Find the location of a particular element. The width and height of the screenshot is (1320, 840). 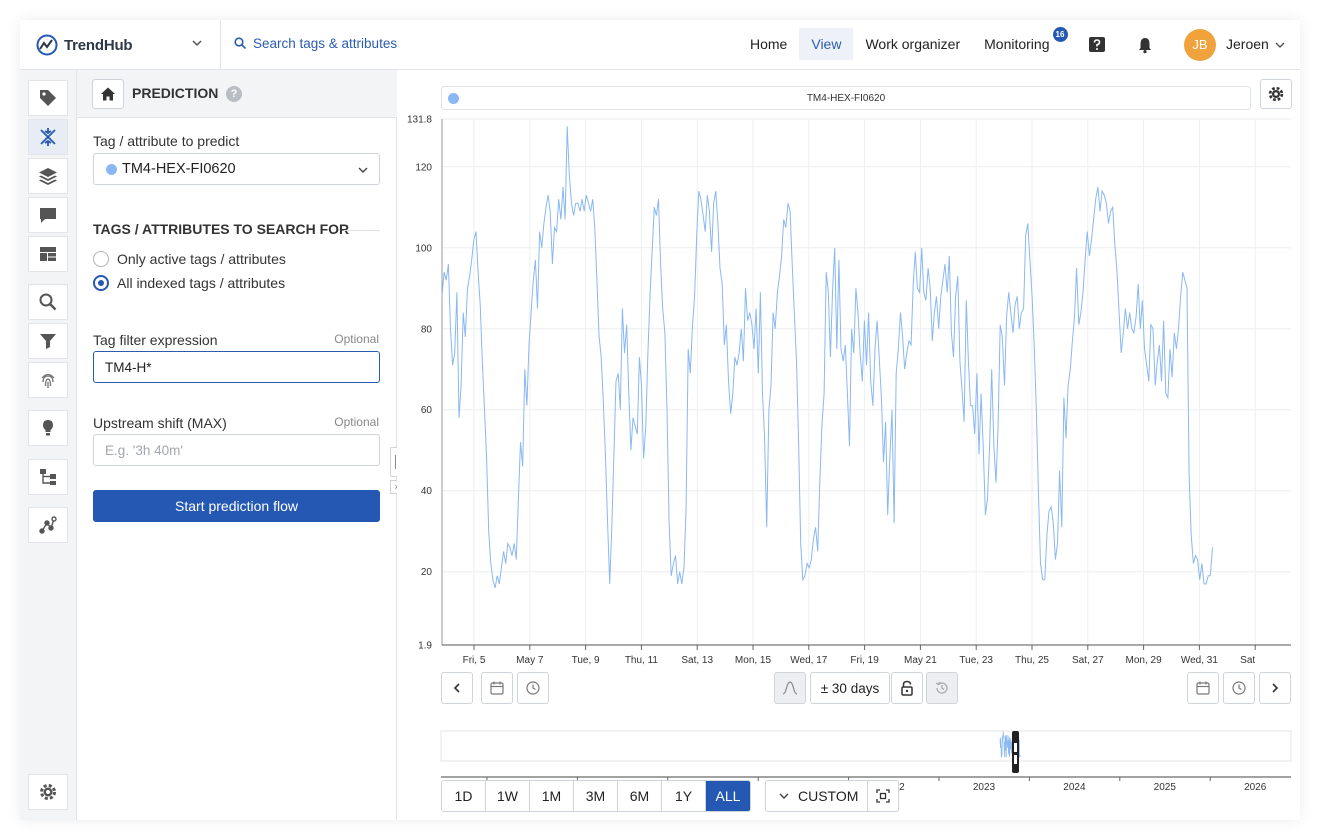

tag-filter-optional: Optional is located at coordinates (356, 339).